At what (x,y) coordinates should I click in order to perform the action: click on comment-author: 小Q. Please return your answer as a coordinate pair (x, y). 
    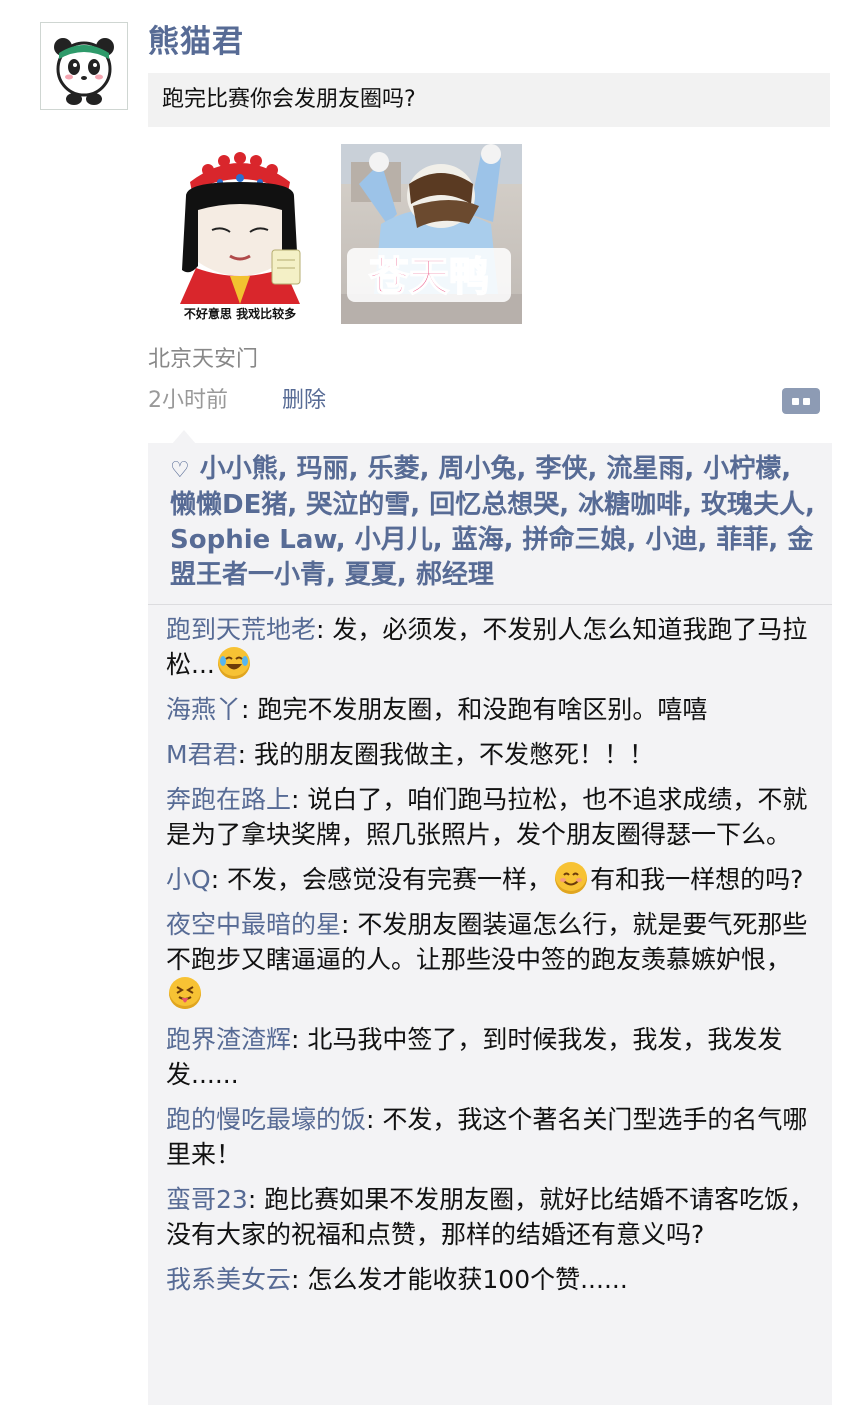
    Looking at the image, I should click on (188, 879).